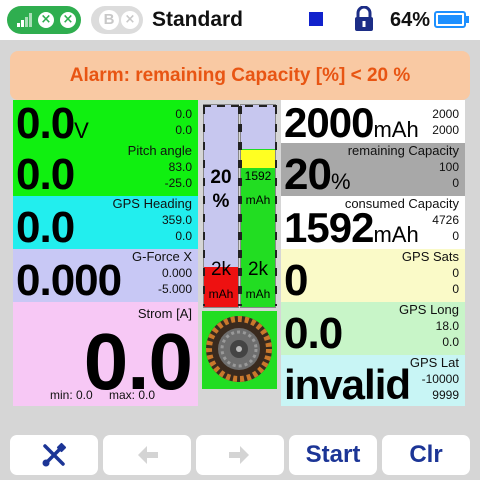 Image resolution: width=480 pixels, height=480 pixels. I want to click on radio-status-pill: × ×, so click(44, 20).